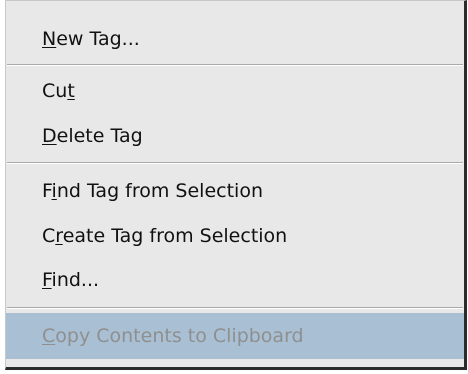 This screenshot has height=374, width=468. What do you see at coordinates (92, 136) in the screenshot?
I see `menu-item-label: Delete Tag` at bounding box center [92, 136].